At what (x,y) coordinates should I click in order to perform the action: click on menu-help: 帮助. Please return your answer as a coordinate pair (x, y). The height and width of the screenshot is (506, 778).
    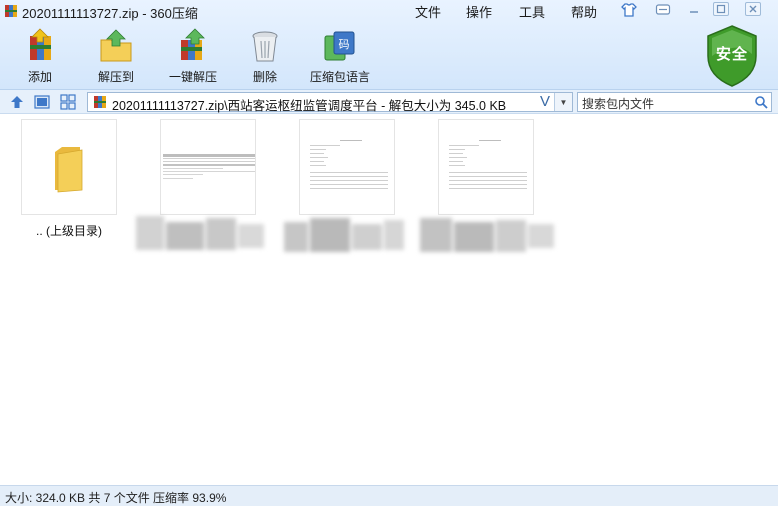
    Looking at the image, I should click on (584, 11).